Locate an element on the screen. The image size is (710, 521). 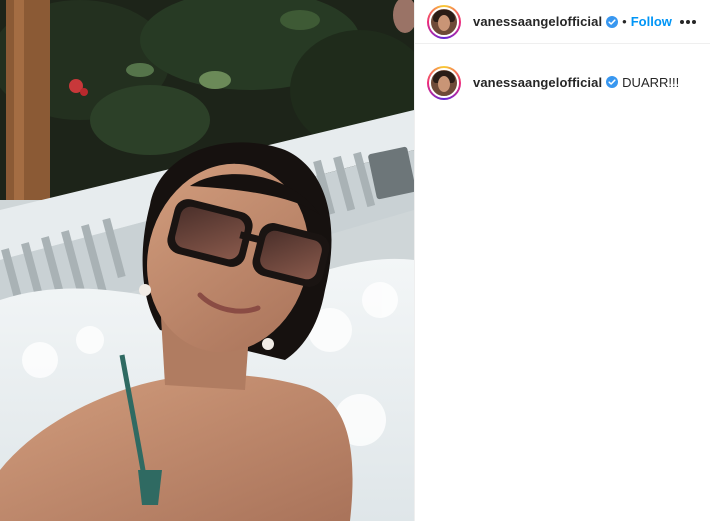
follow-button: Follow is located at coordinates (651, 21).